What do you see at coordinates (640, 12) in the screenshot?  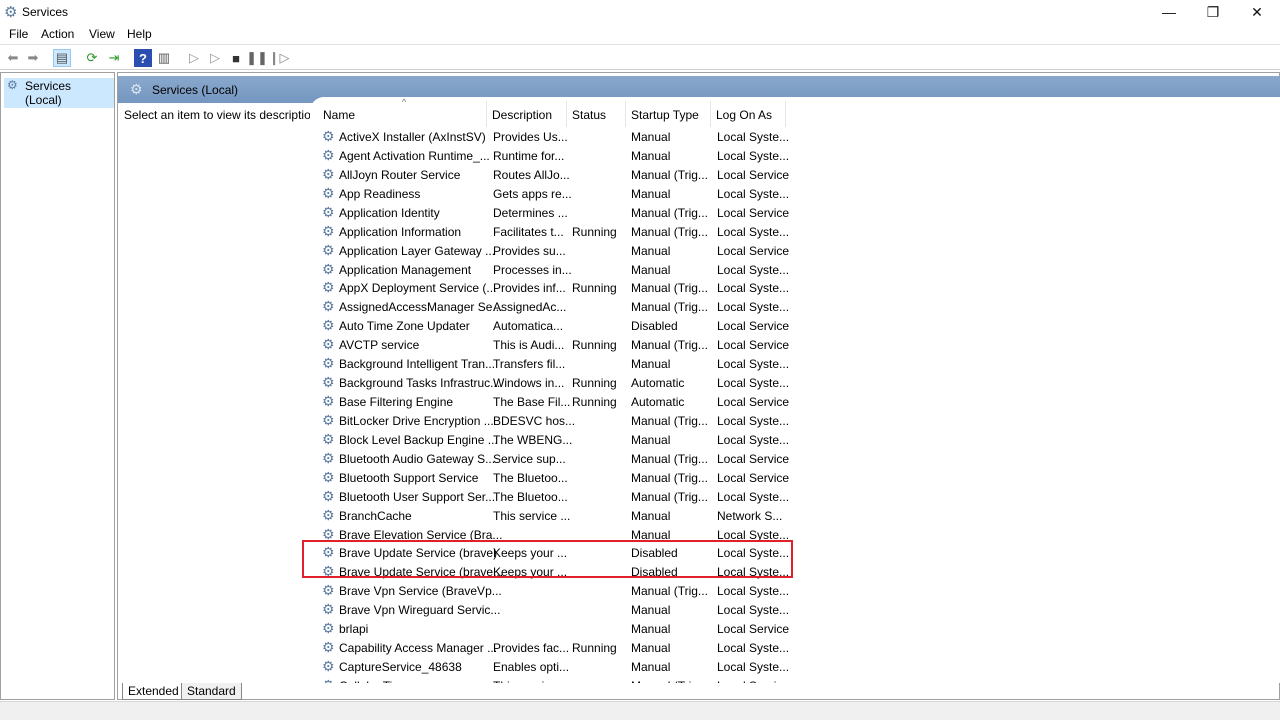 I see `title-bar: ⚙ Services — ❐ ✕` at bounding box center [640, 12].